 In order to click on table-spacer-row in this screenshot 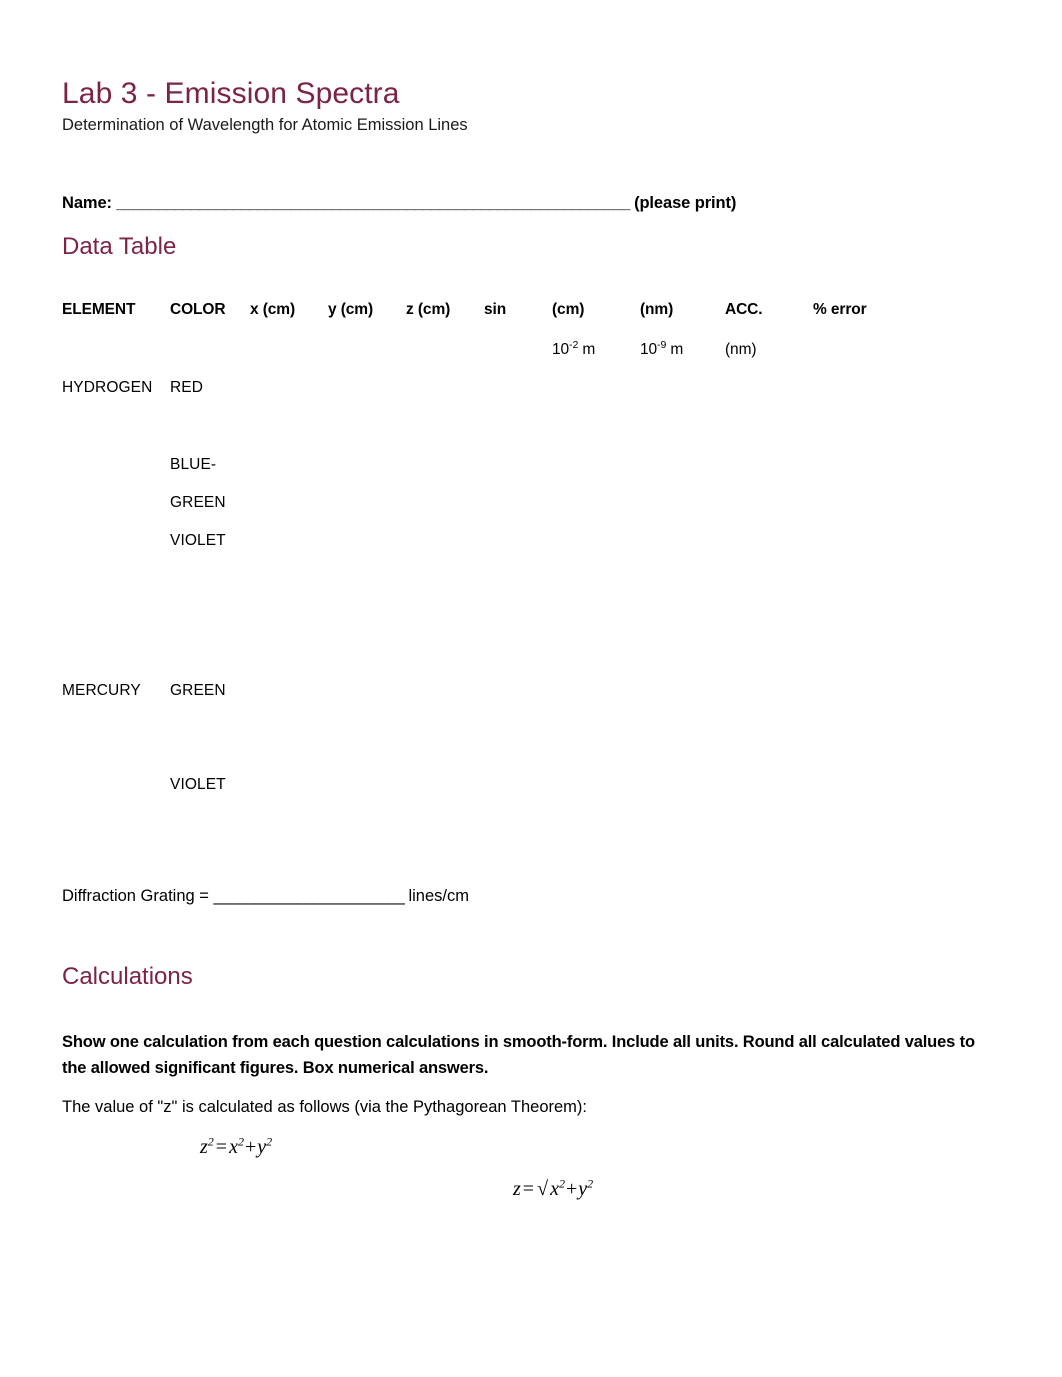, I will do `click(527, 436)`.